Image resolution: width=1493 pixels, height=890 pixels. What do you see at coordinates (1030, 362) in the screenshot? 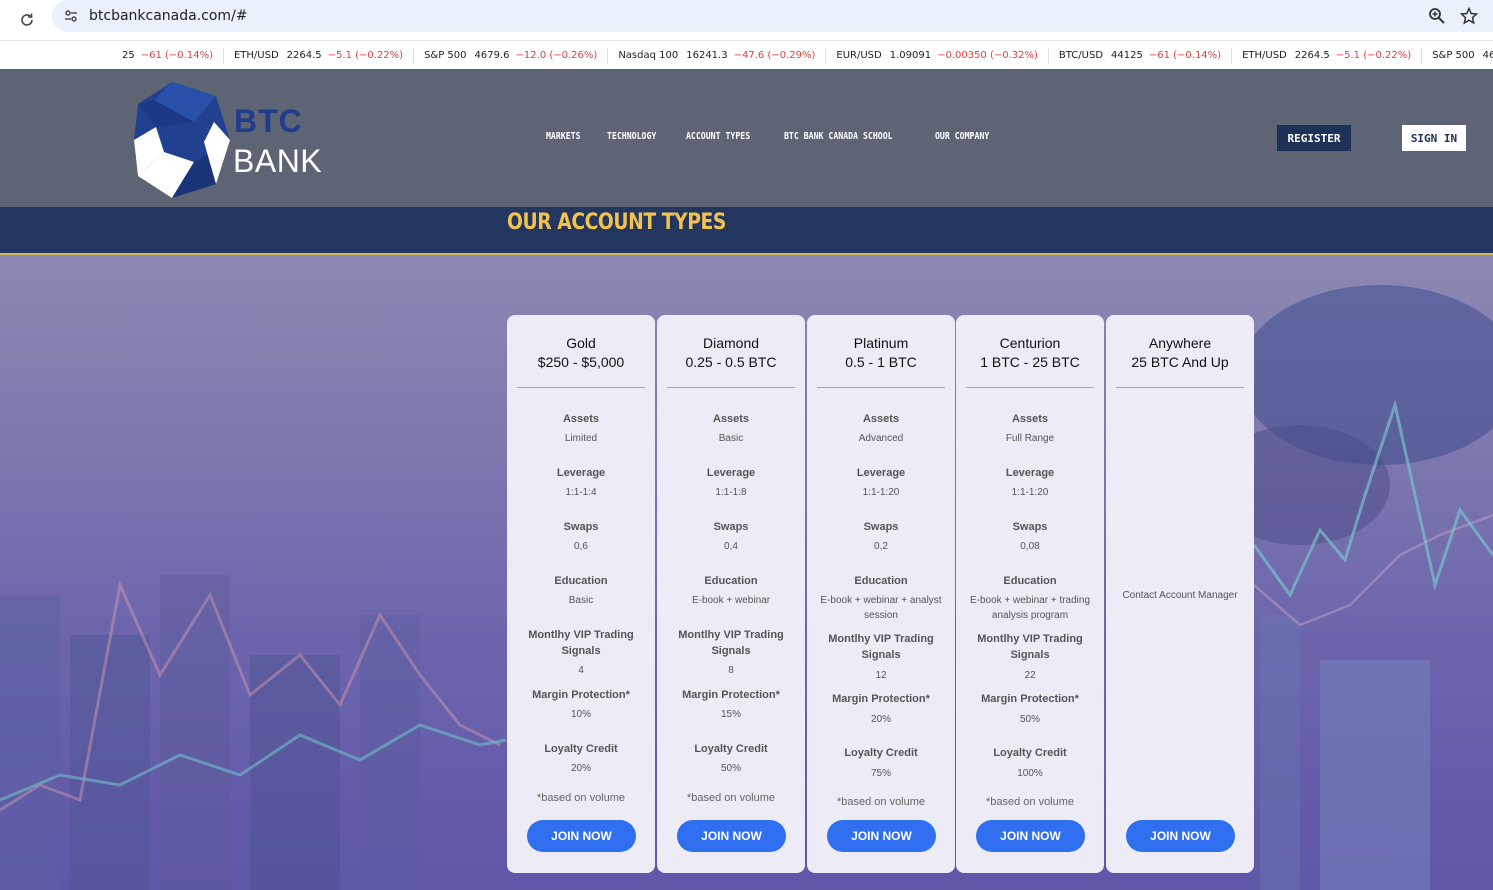
I see `card-range: 1 BTC - 25 BTC` at bounding box center [1030, 362].